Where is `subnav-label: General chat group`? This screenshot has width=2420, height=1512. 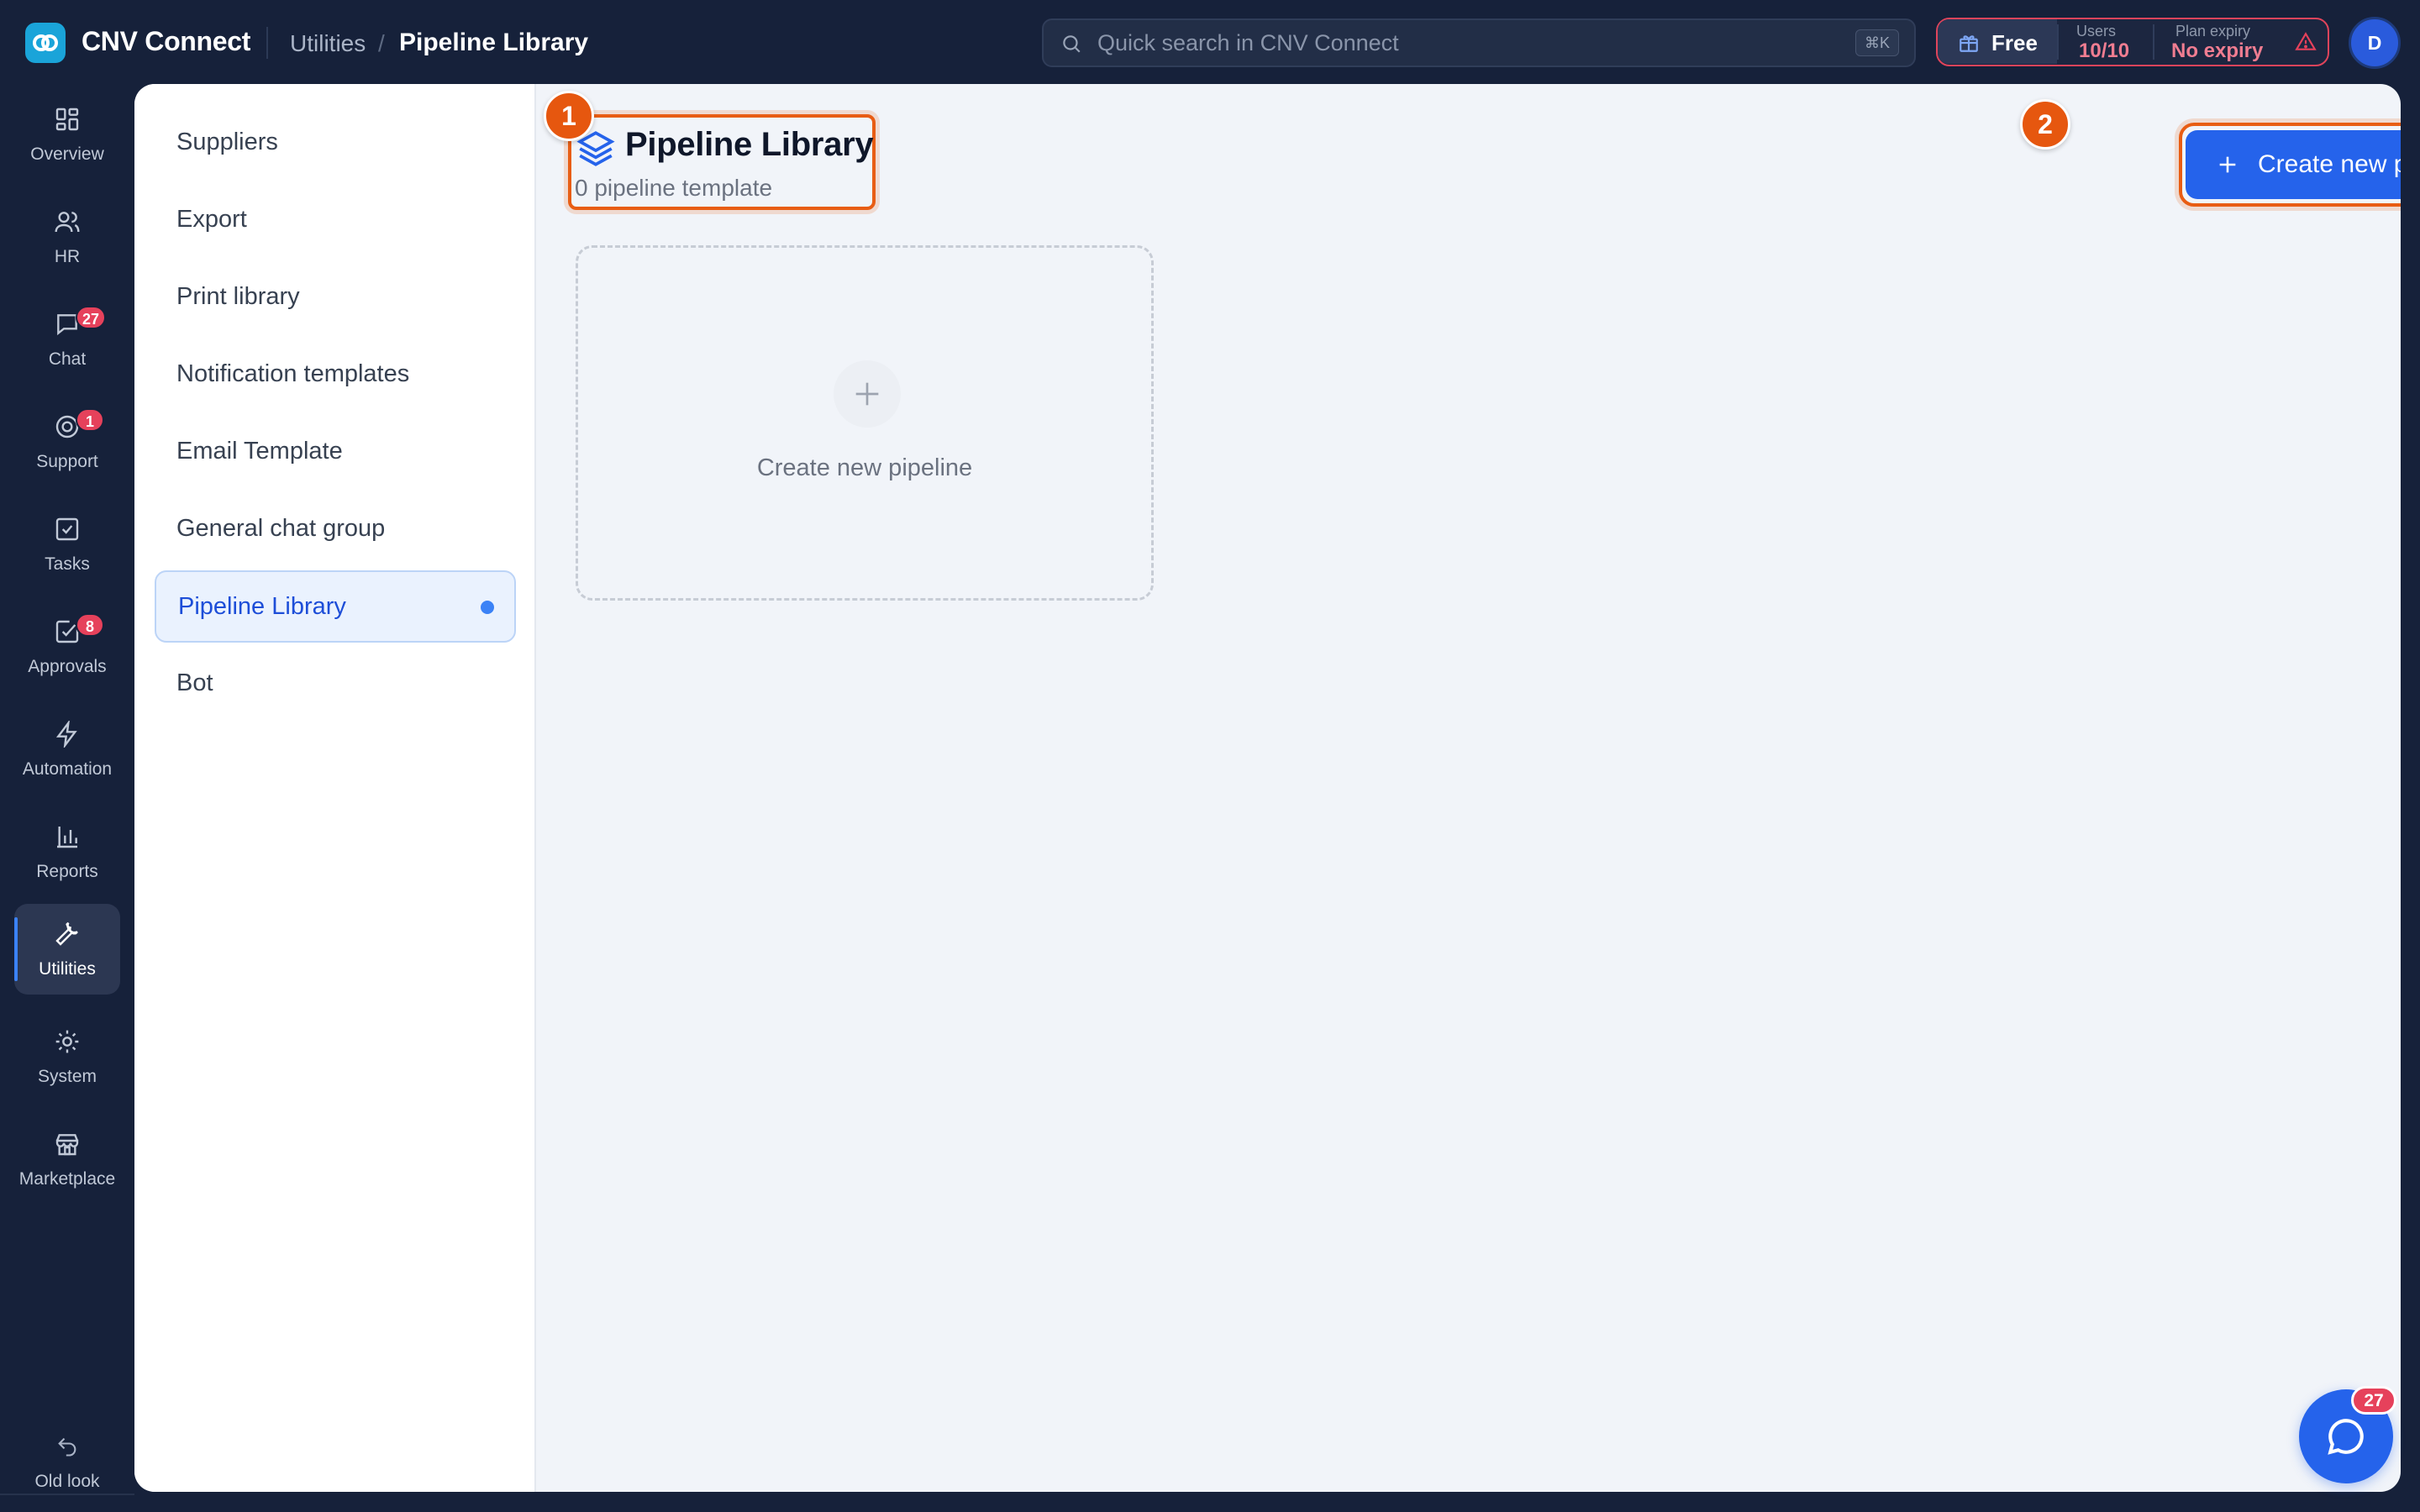
subnav-label: General chat group is located at coordinates (281, 528).